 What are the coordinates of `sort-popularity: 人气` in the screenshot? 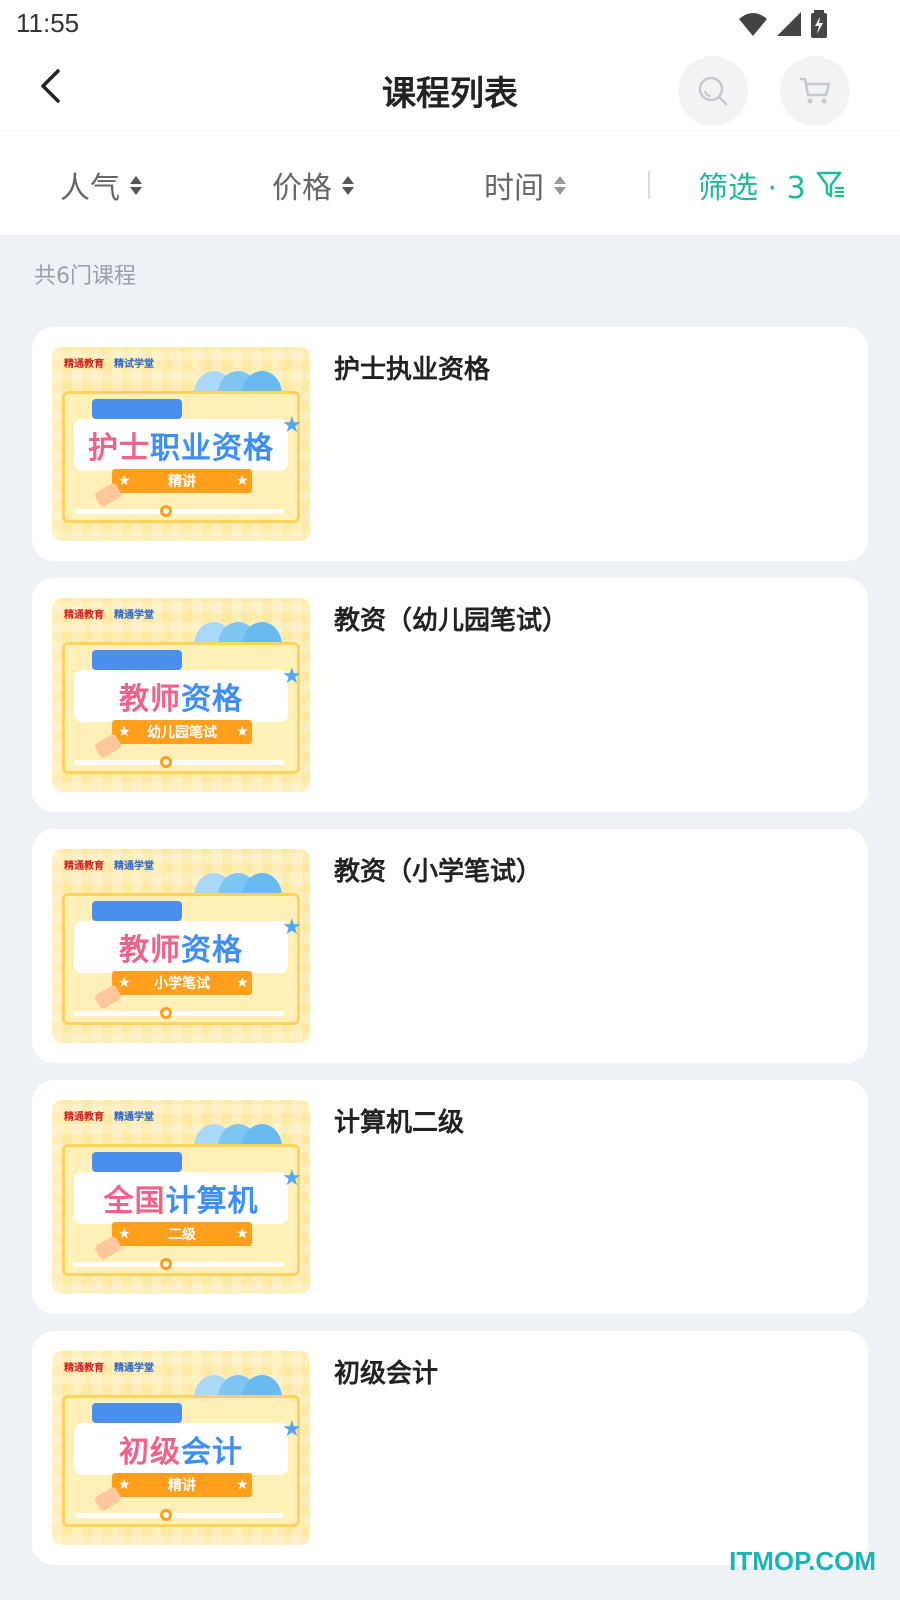 It's located at (101, 185).